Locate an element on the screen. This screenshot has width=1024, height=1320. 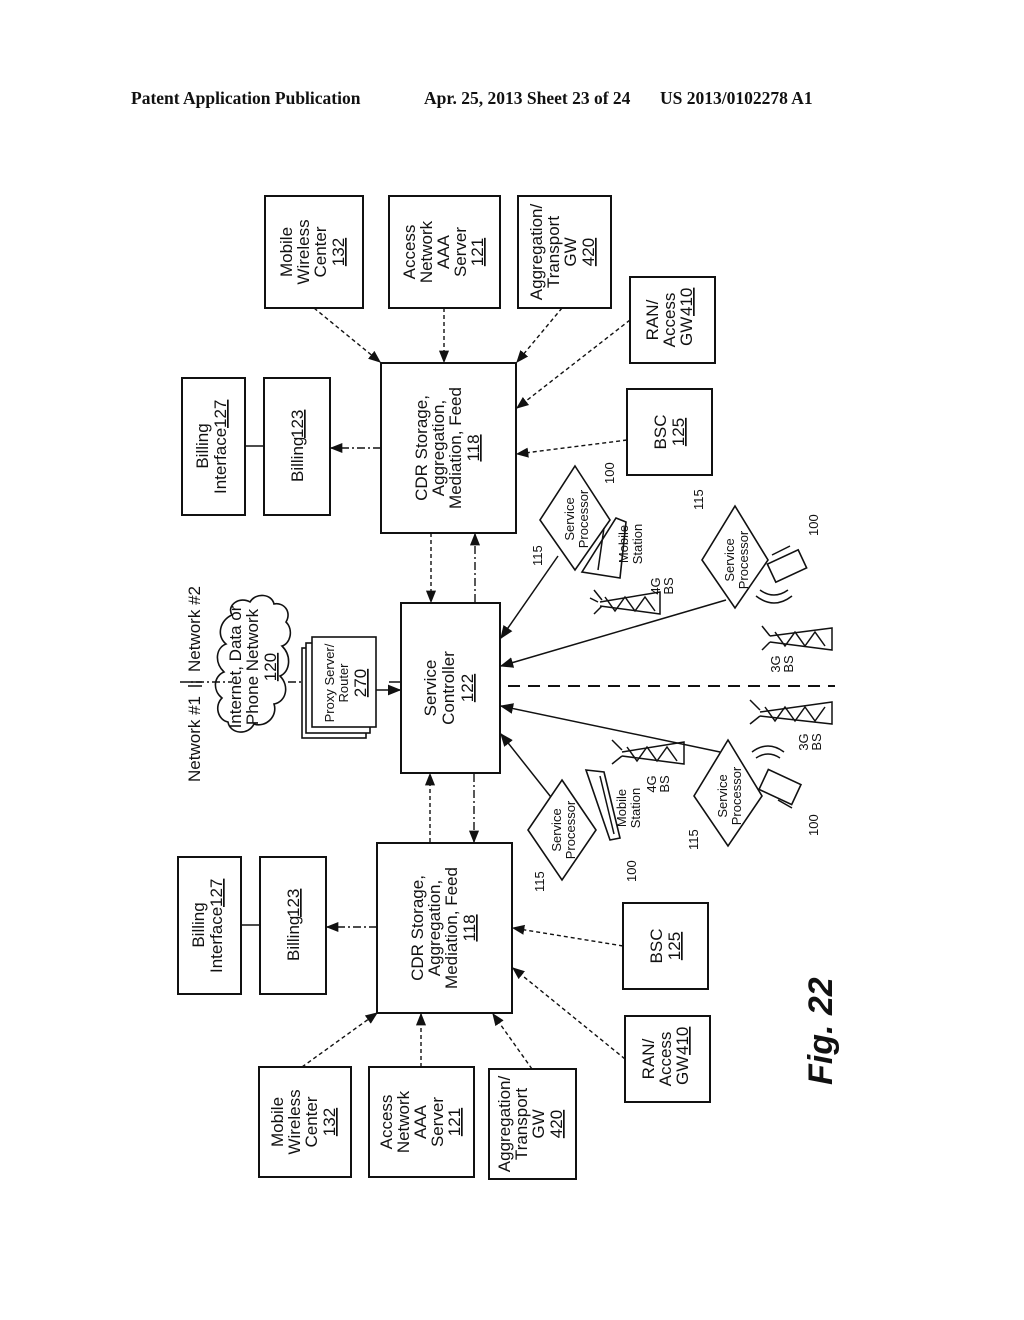
mobile-phone-icon is located at coordinates (787, 564).